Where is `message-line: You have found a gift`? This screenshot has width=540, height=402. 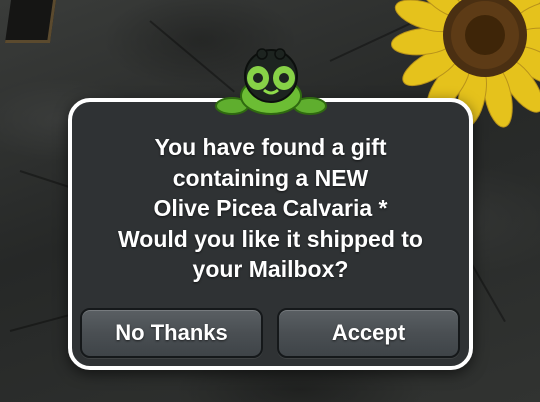
message-line: You have found a gift is located at coordinates (270, 147).